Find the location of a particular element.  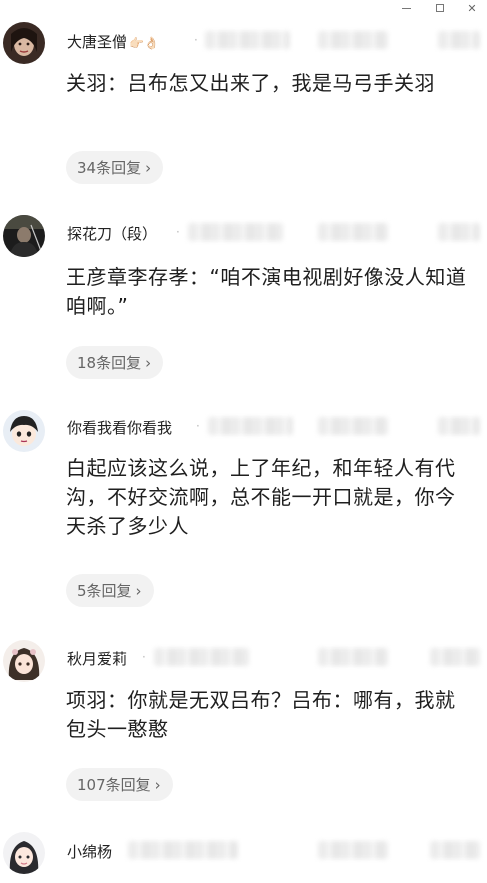

username: 探花刀（段） is located at coordinates (112, 233).